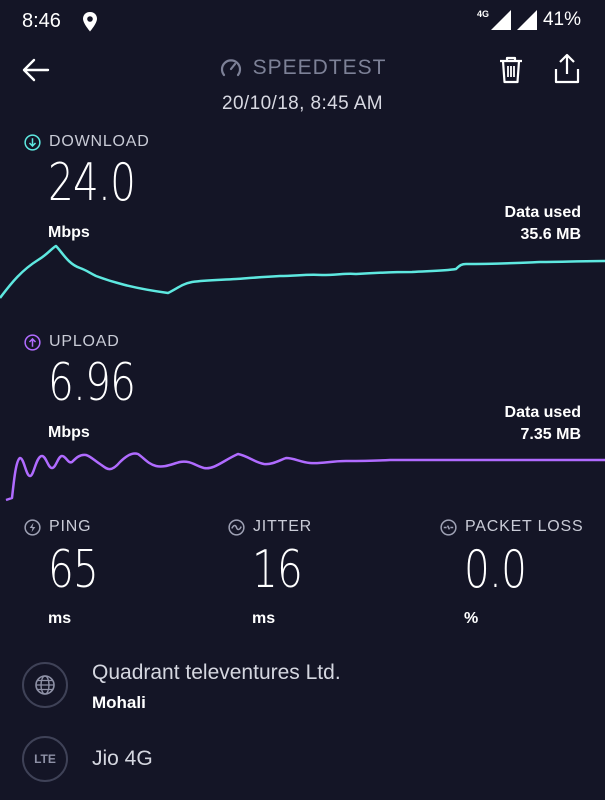  I want to click on jitter-value: 16, so click(277, 570).